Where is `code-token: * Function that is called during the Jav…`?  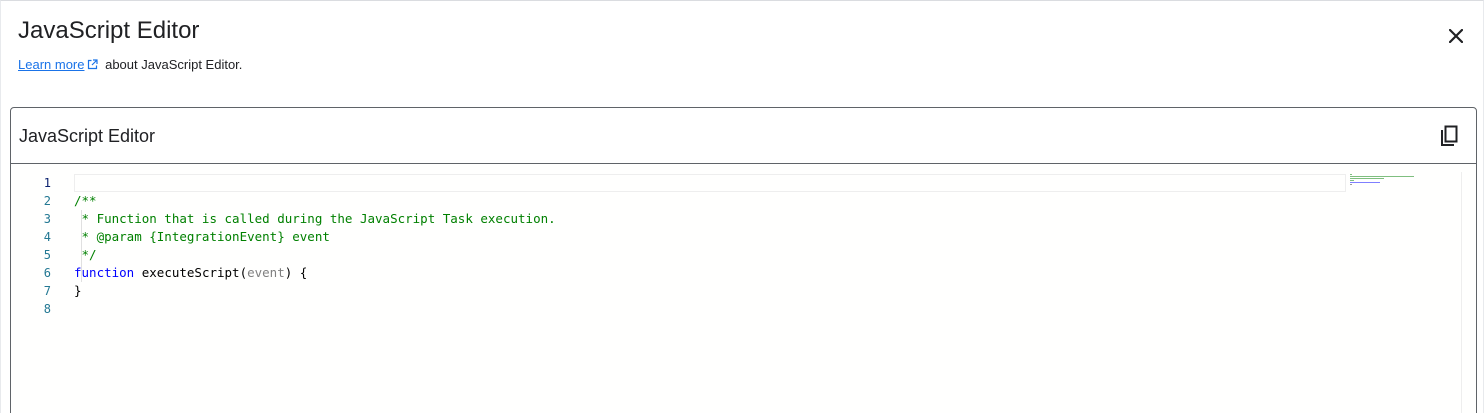 code-token: * Function that is called during the Jav… is located at coordinates (315, 218).